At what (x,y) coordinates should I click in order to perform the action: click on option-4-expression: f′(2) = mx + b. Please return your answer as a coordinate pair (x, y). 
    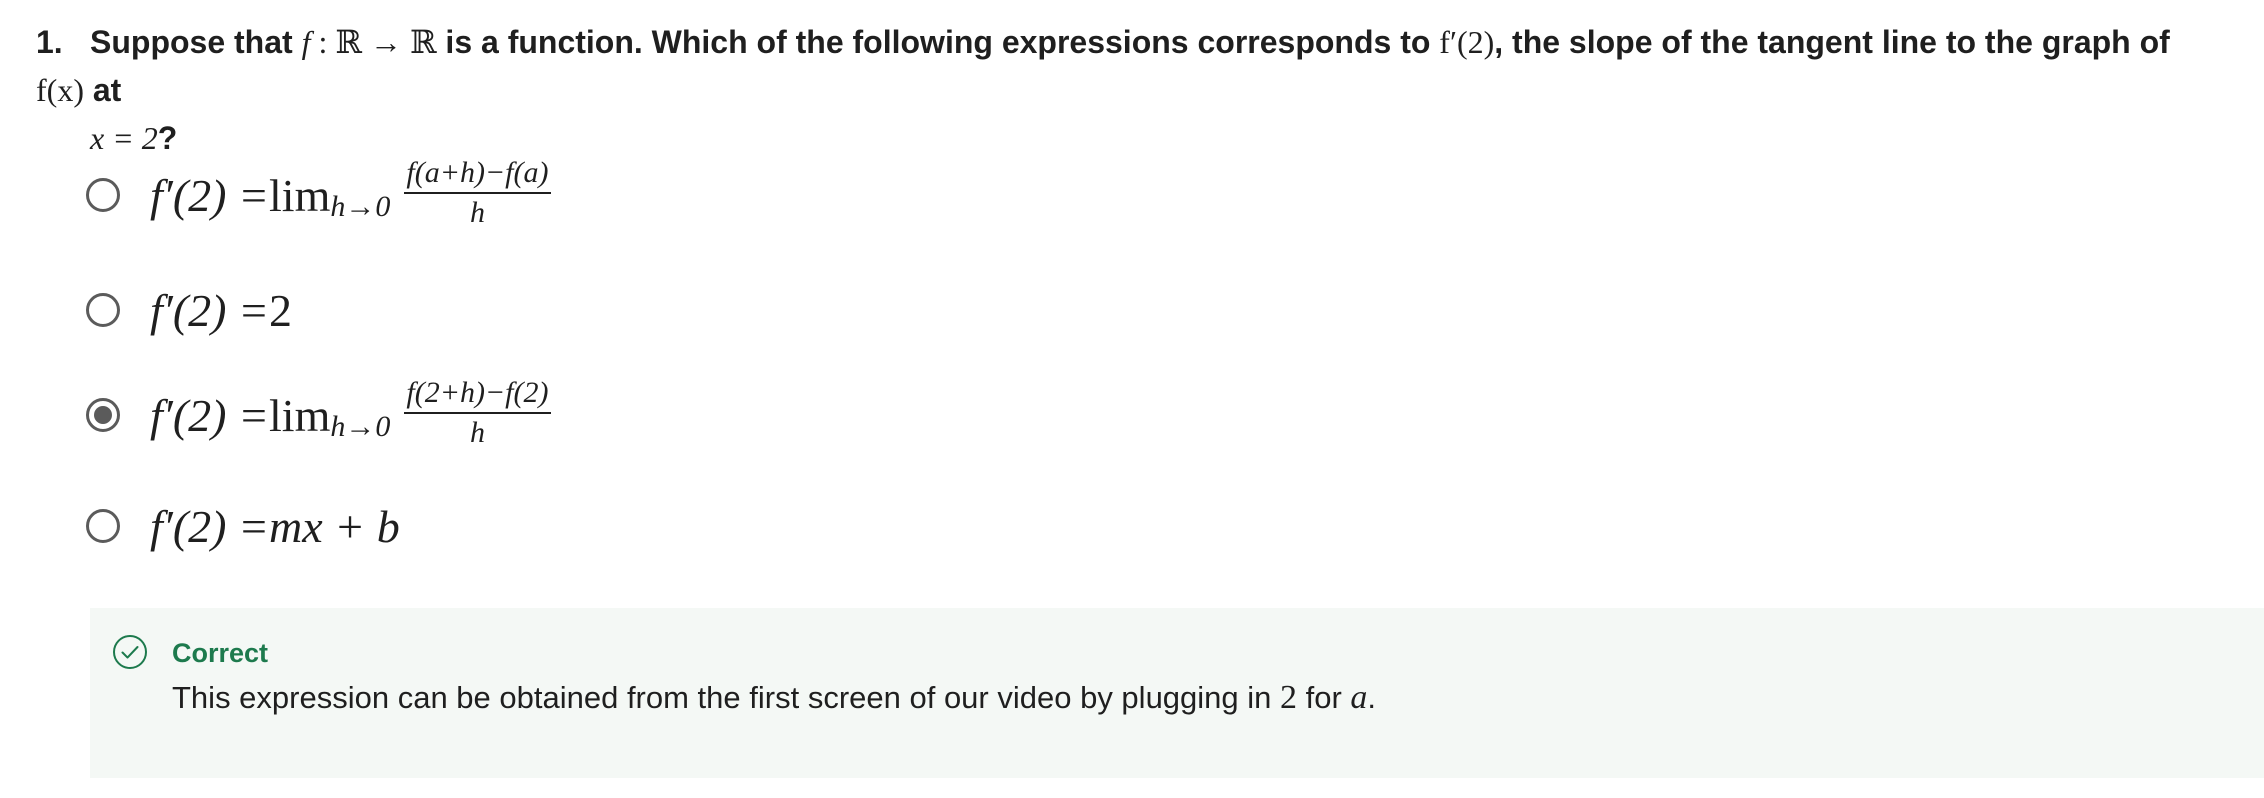
    Looking at the image, I should click on (275, 526).